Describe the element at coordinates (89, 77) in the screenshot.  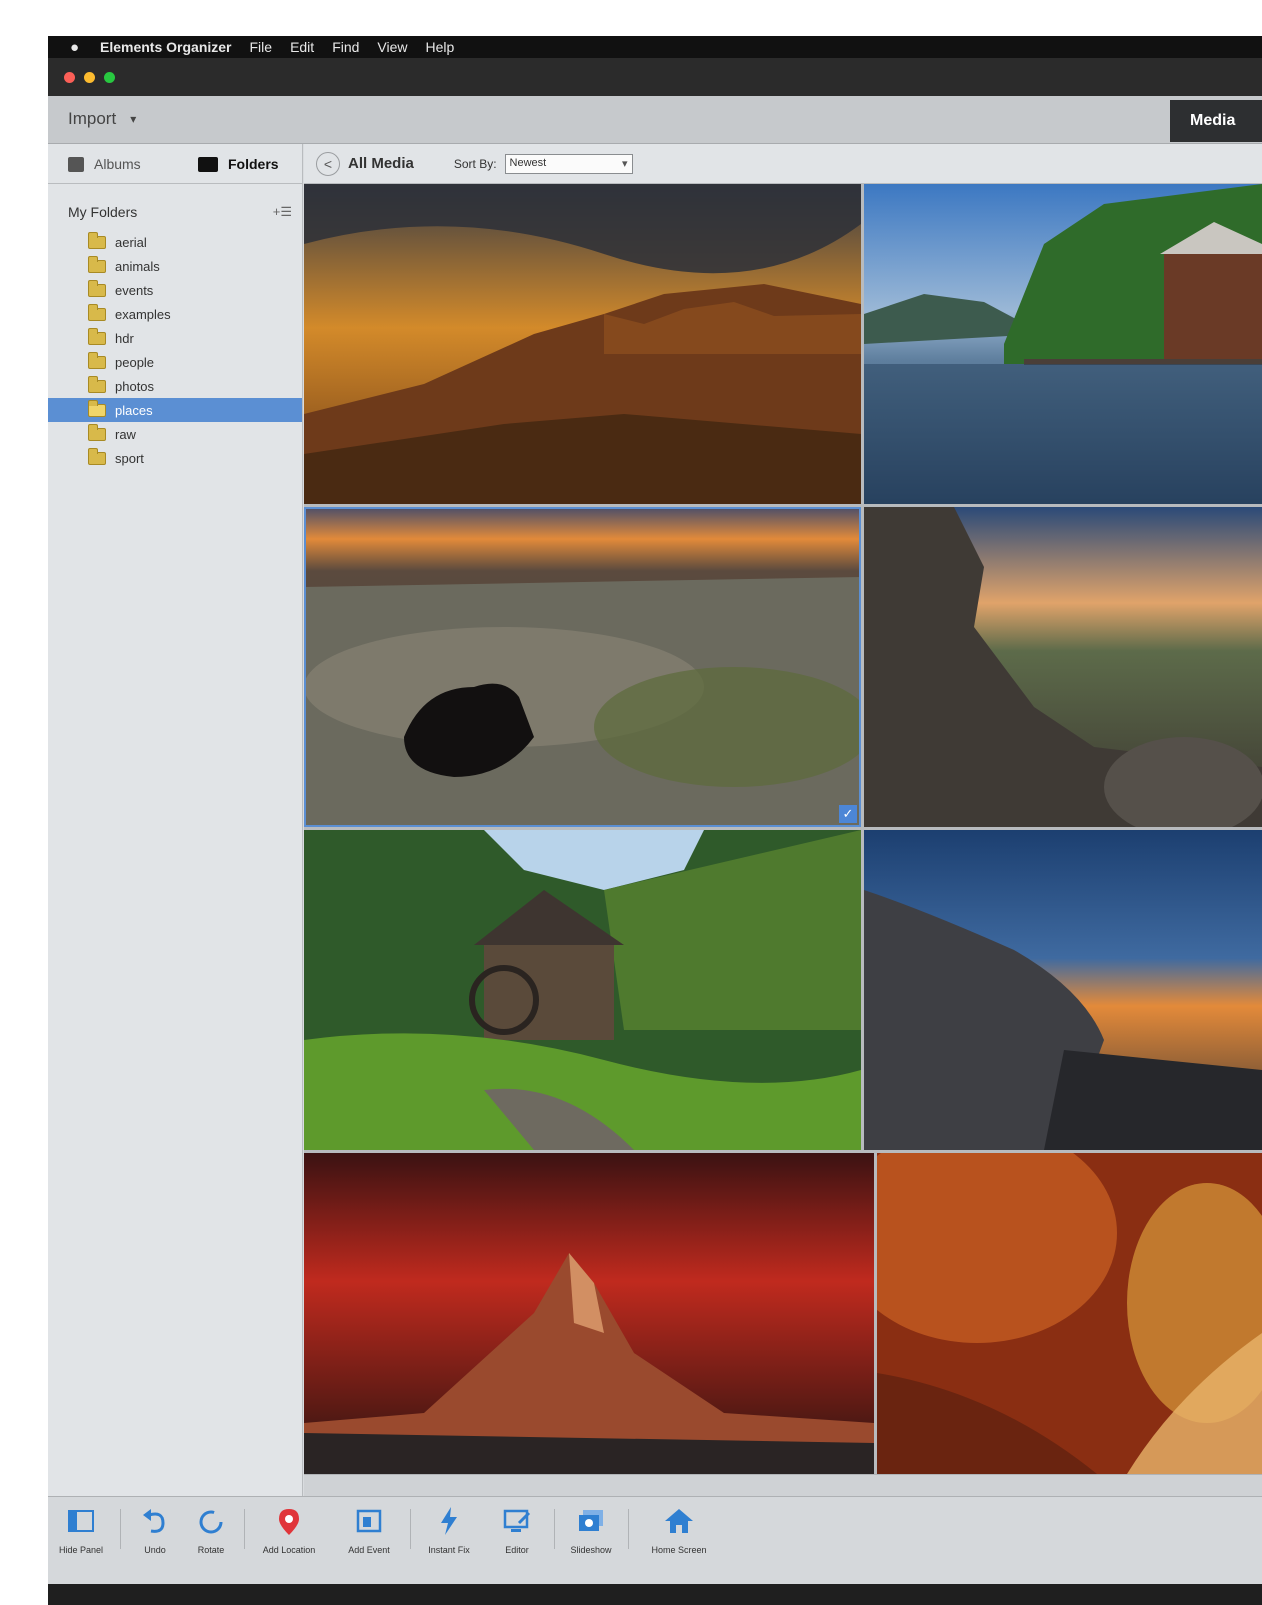
I see `minimize-icon` at that location.